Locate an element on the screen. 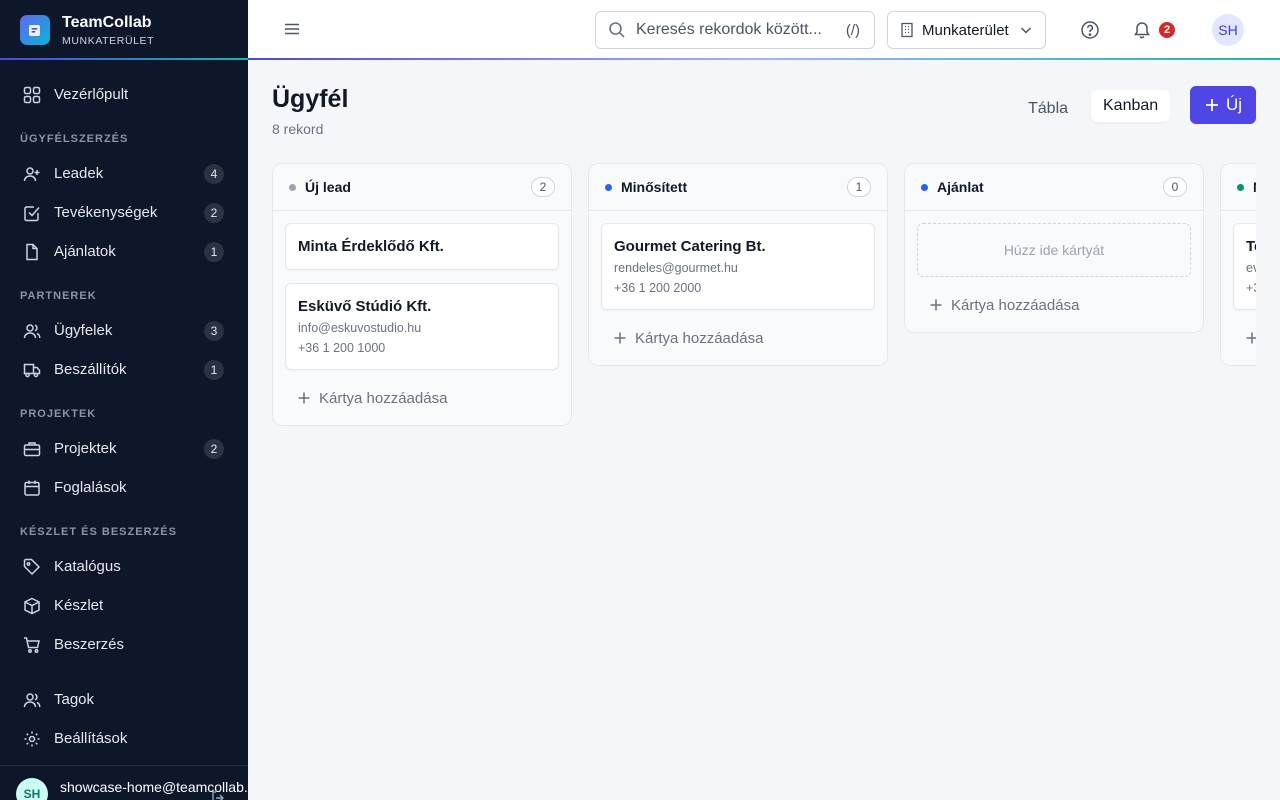  building-icon is located at coordinates (907, 30).